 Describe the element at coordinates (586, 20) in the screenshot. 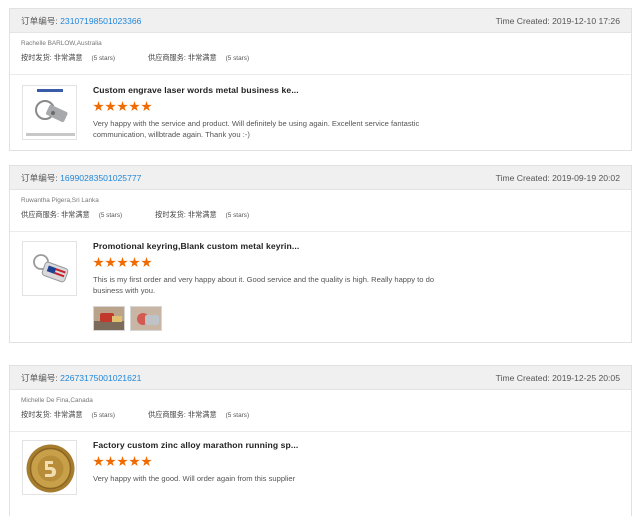

I see `time-created-value: 2019-12-10 17:26` at that location.